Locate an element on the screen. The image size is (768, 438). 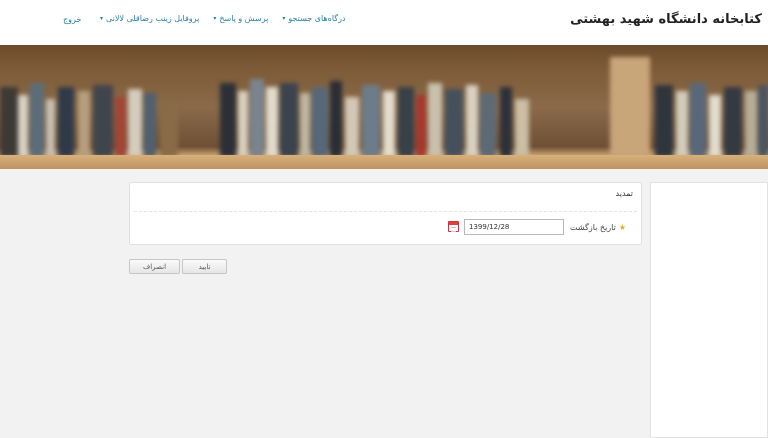
nav-search-portals: درگاه‌های جستجو ▾ is located at coordinates (313, 18).